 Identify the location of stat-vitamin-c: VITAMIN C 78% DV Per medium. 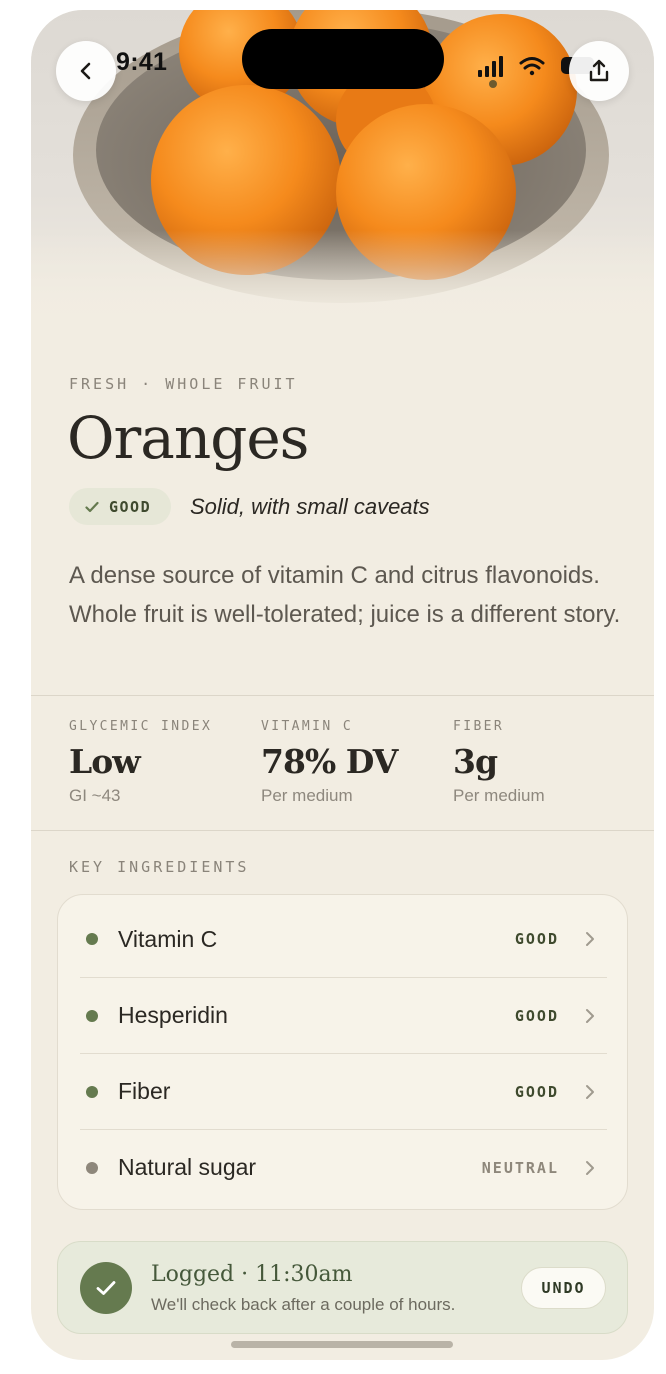
(356, 762).